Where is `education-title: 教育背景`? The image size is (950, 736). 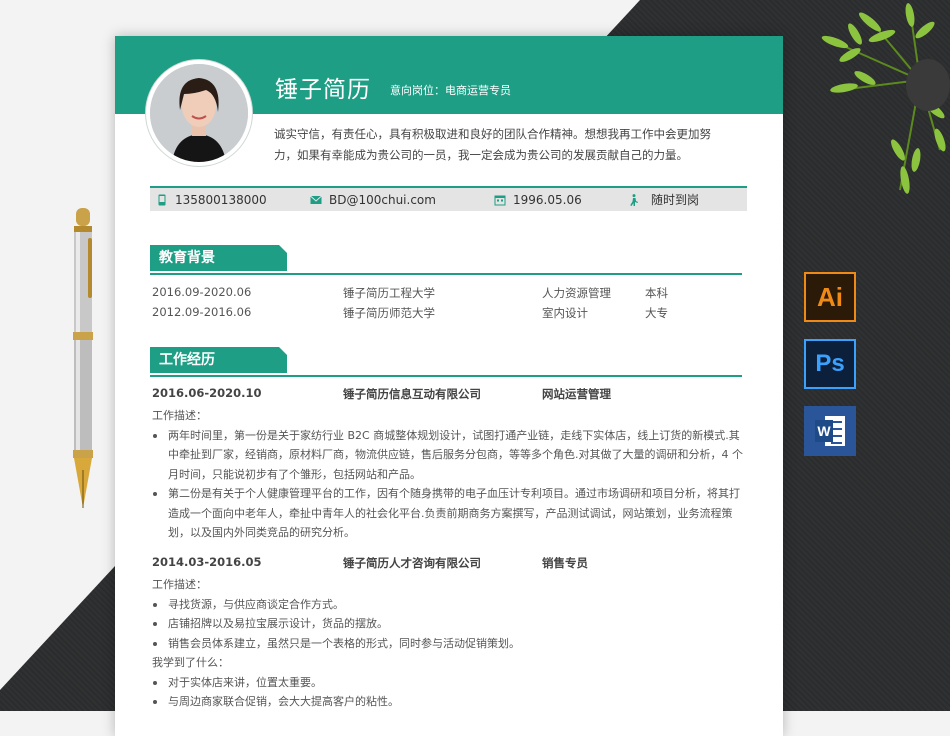
education-title: 教育背景 is located at coordinates (218, 258).